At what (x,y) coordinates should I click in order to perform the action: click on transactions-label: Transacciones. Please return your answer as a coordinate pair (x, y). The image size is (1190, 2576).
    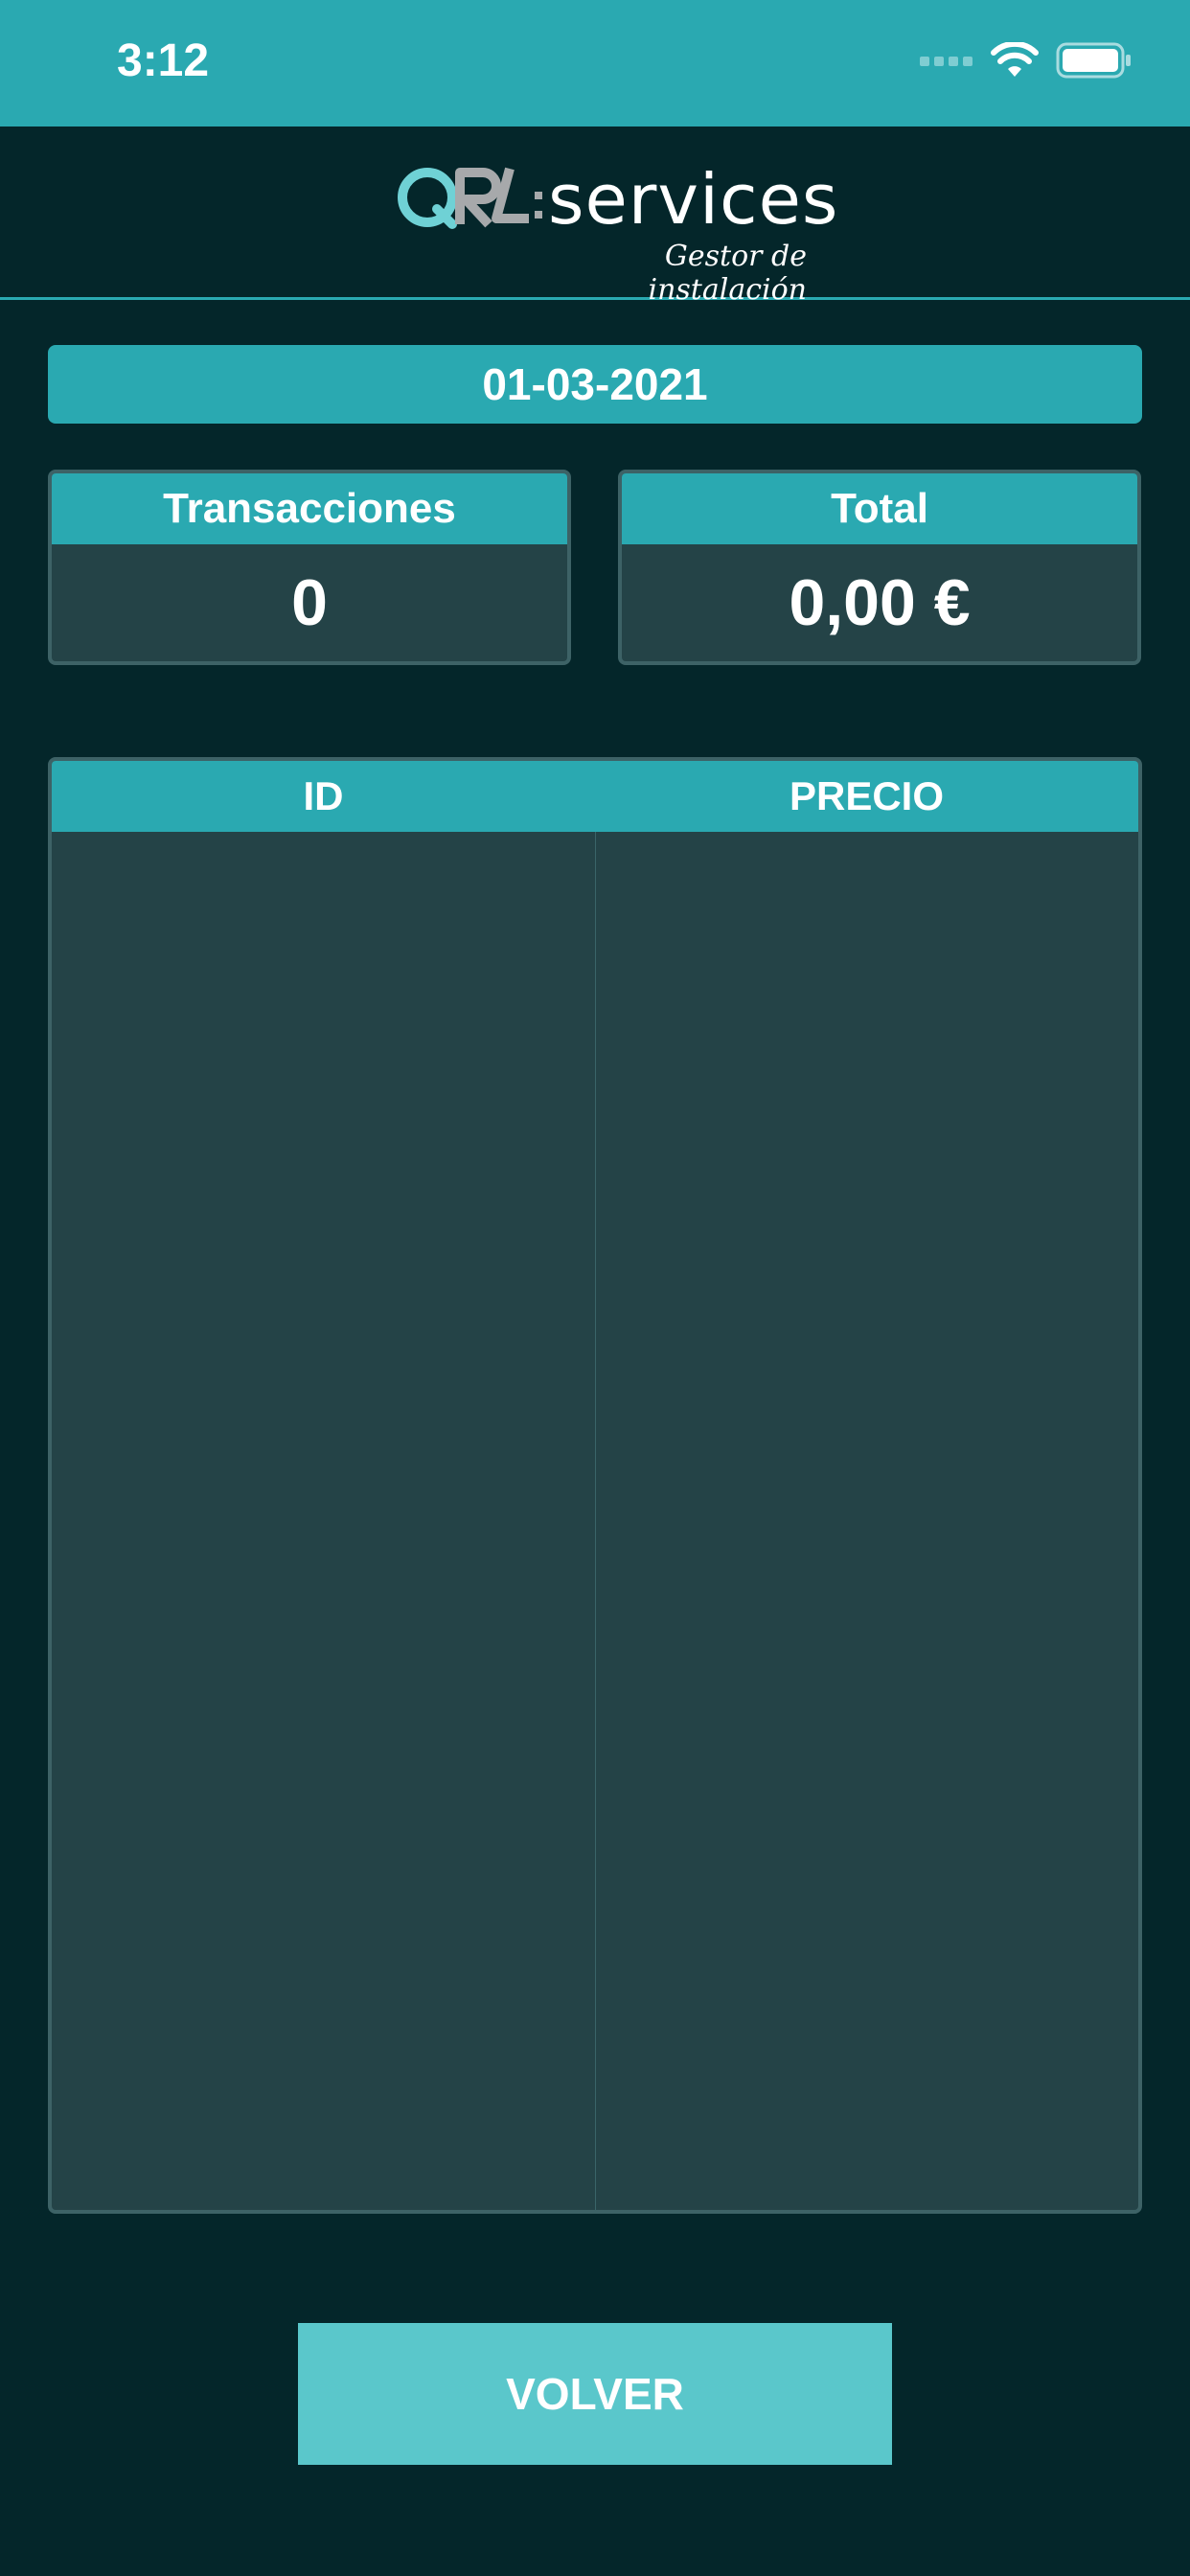
    Looking at the image, I should click on (310, 508).